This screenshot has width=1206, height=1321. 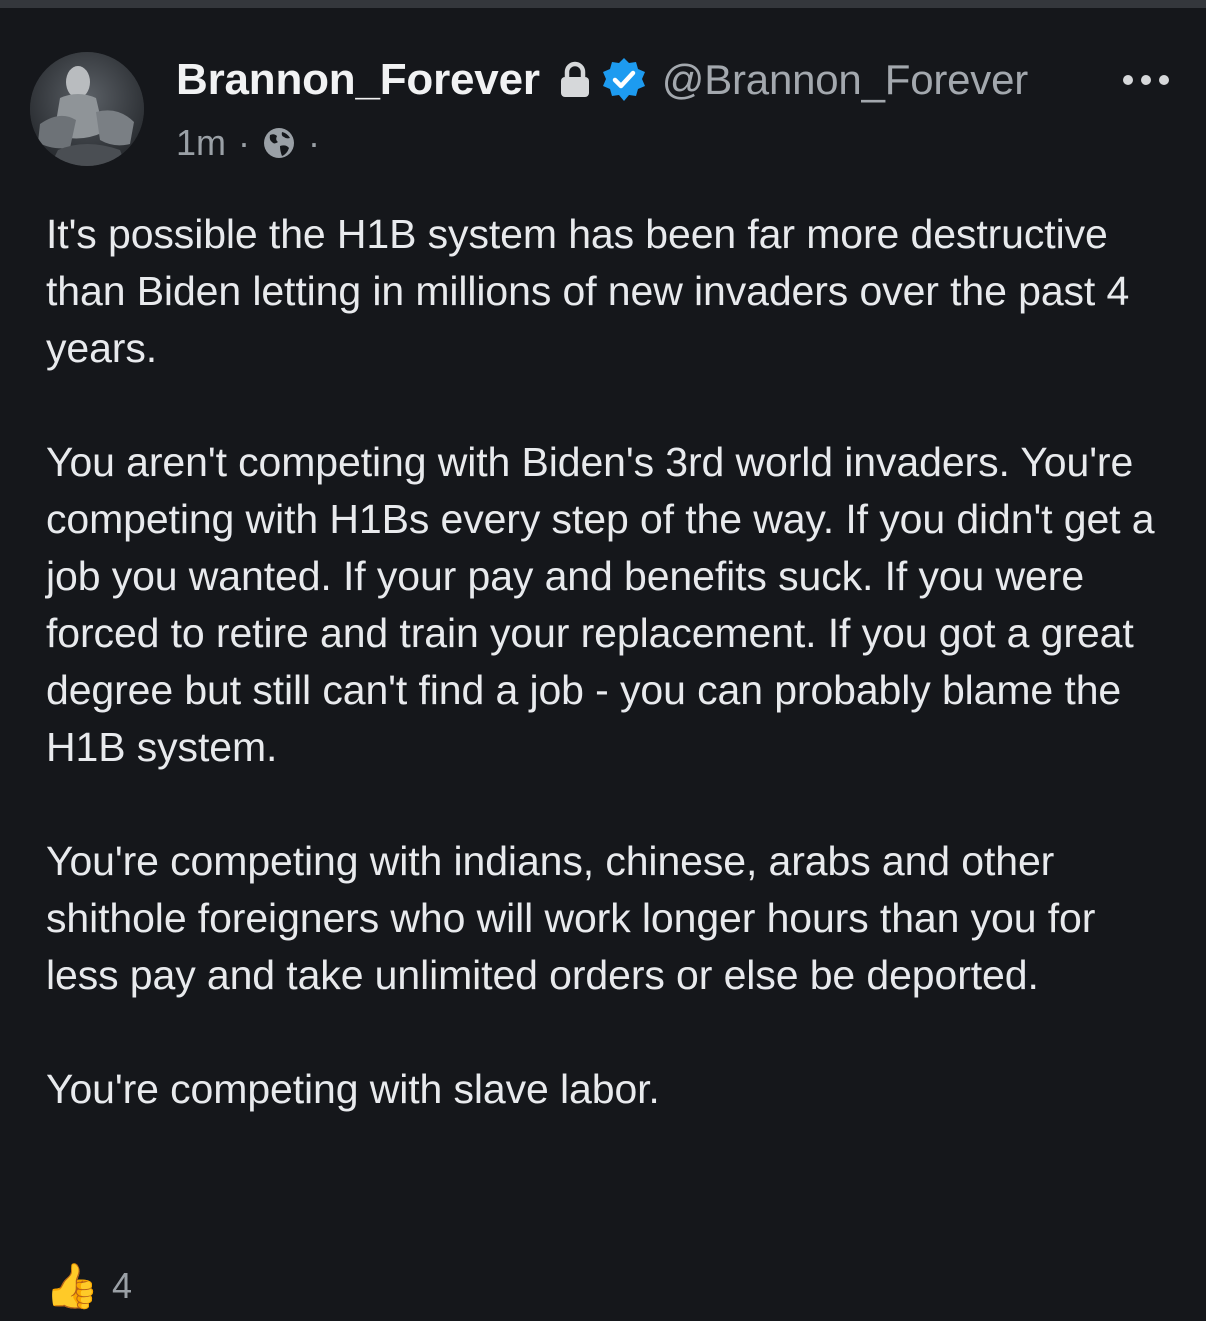 I want to click on thumbs-up-icon: 👍, so click(x=72, y=1286).